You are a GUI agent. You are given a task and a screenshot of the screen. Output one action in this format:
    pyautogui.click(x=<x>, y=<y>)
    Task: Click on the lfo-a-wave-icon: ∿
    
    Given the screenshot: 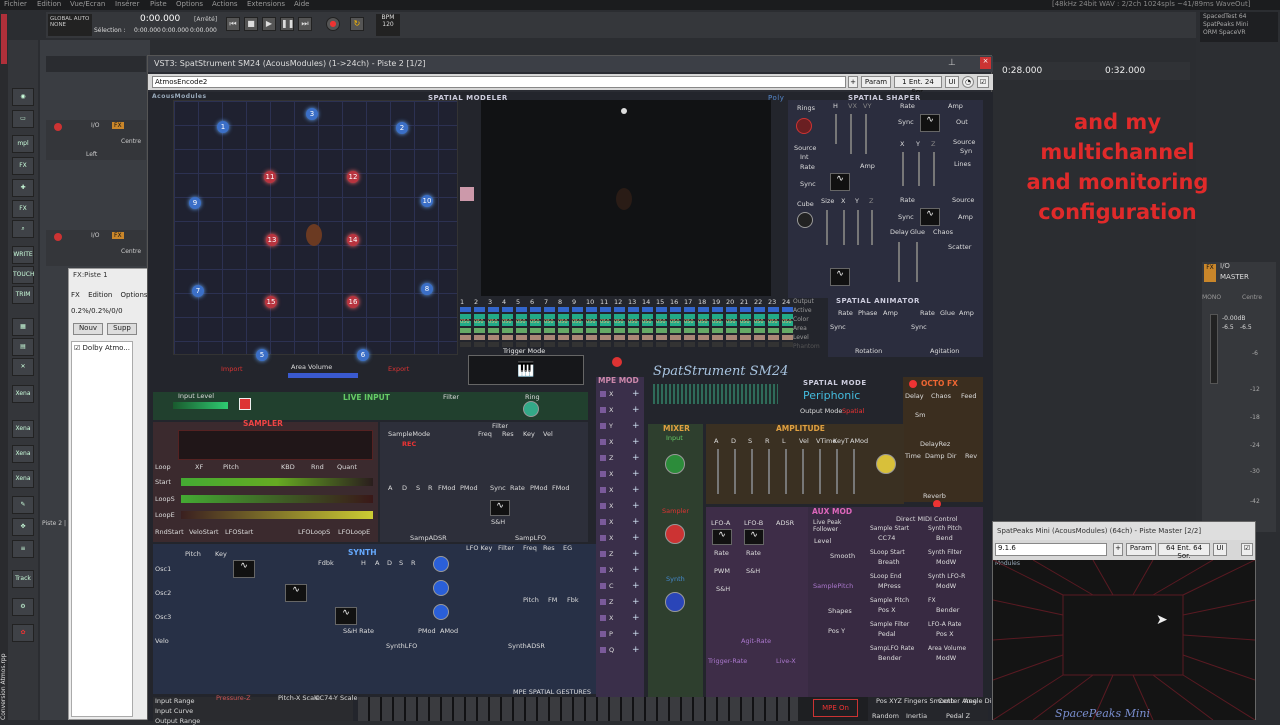 What is the action you would take?
    pyautogui.click(x=722, y=537)
    